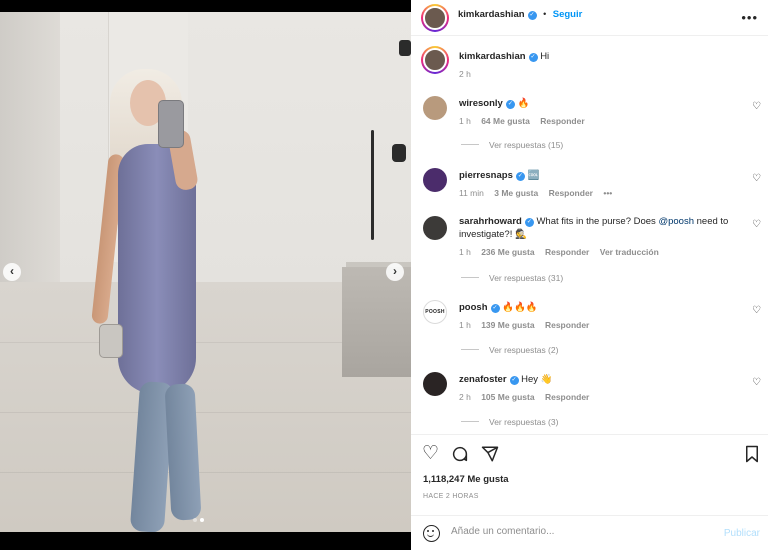 The height and width of the screenshot is (550, 768). I want to click on carousel-next-button: ›, so click(395, 272).